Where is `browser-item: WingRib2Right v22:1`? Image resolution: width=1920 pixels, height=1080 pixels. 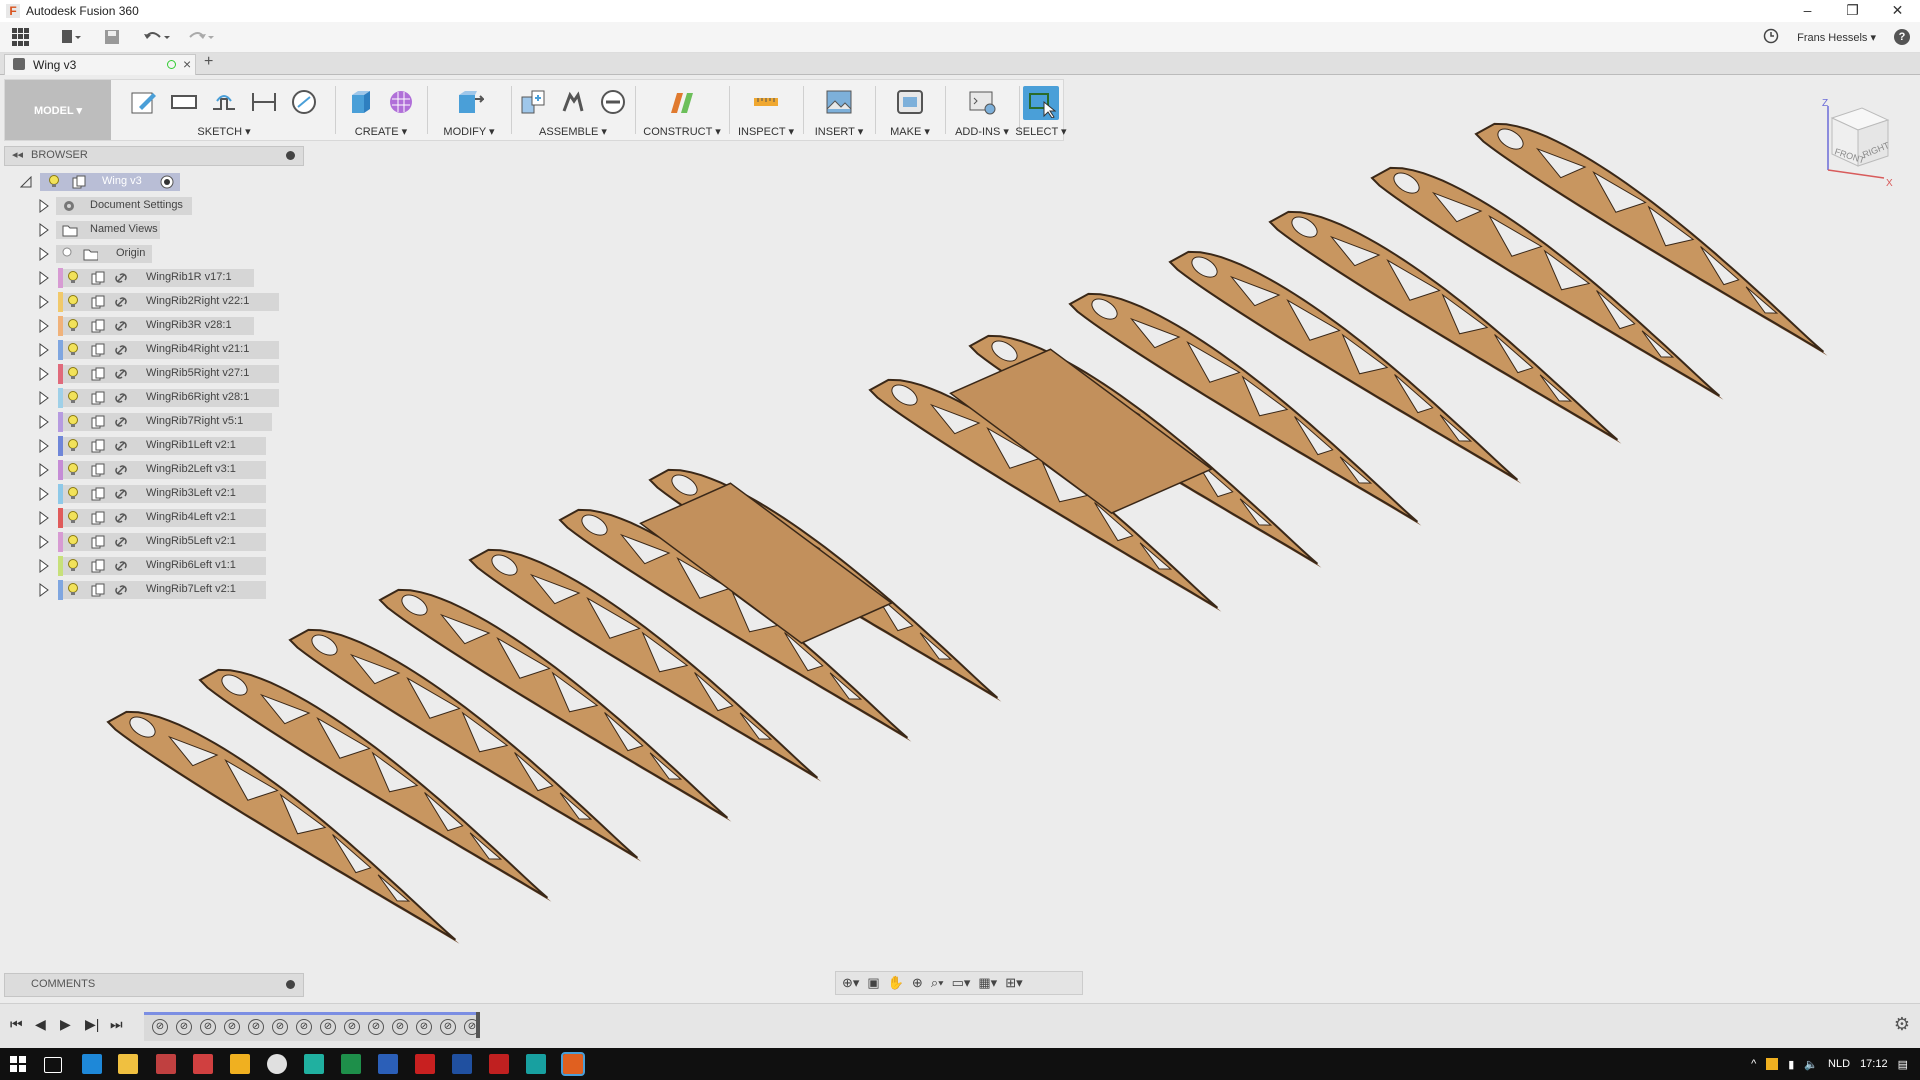
browser-item: WingRib2Right v22:1 is located at coordinates (160, 302).